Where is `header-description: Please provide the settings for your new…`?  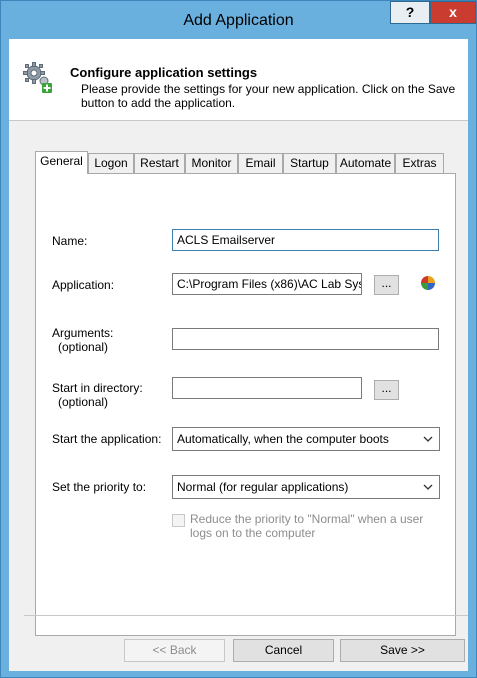
header-description: Please provide the settings for your new… is located at coordinates (268, 96).